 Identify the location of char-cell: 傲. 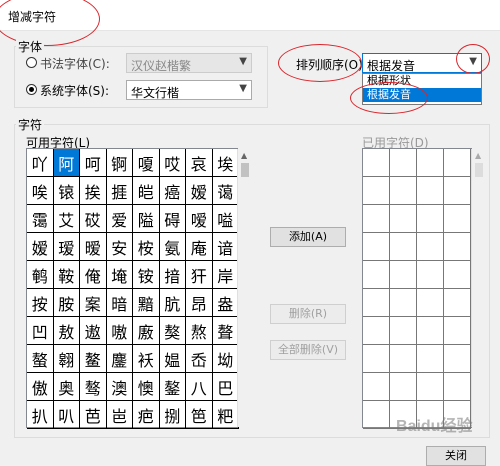
(40, 387).